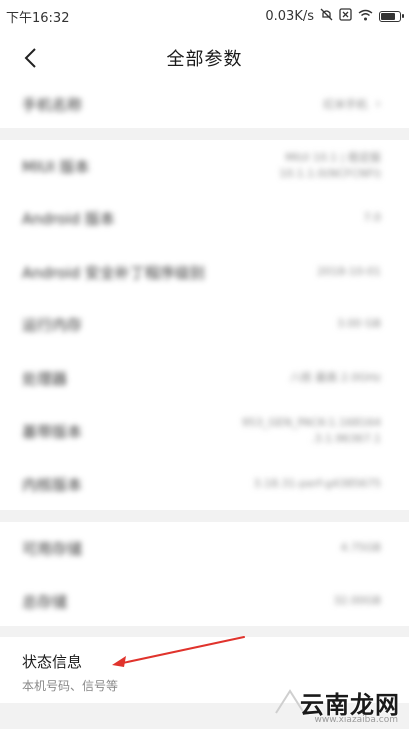 Image resolution: width=409 pixels, height=729 pixels. What do you see at coordinates (345, 16) in the screenshot?
I see `sim-x-icon` at bounding box center [345, 16].